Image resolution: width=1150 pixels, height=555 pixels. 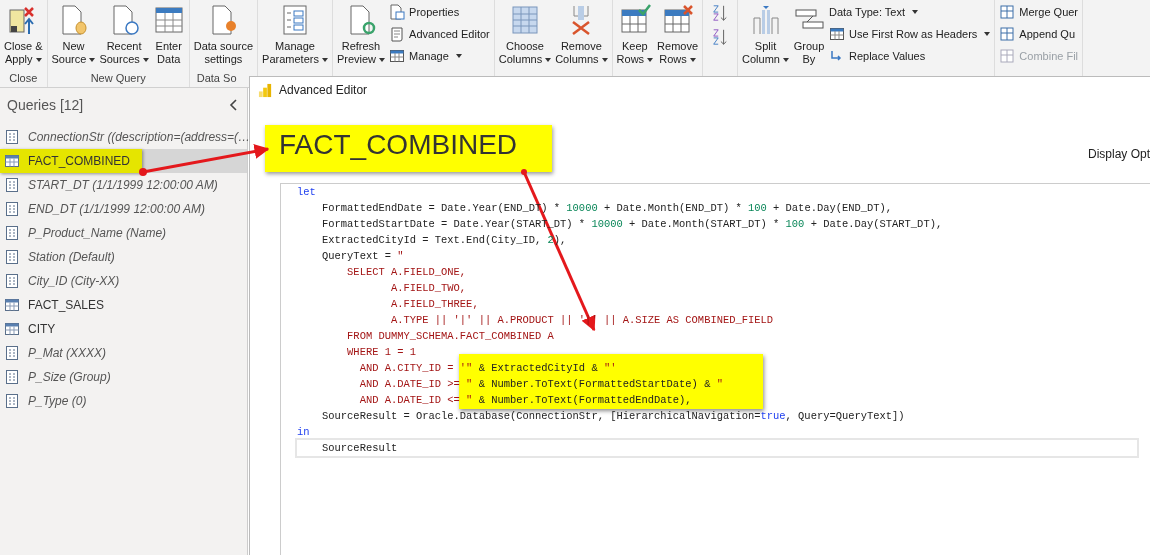 What do you see at coordinates (408, 148) in the screenshot?
I see `callout-label: FACT_COMBINED` at bounding box center [408, 148].